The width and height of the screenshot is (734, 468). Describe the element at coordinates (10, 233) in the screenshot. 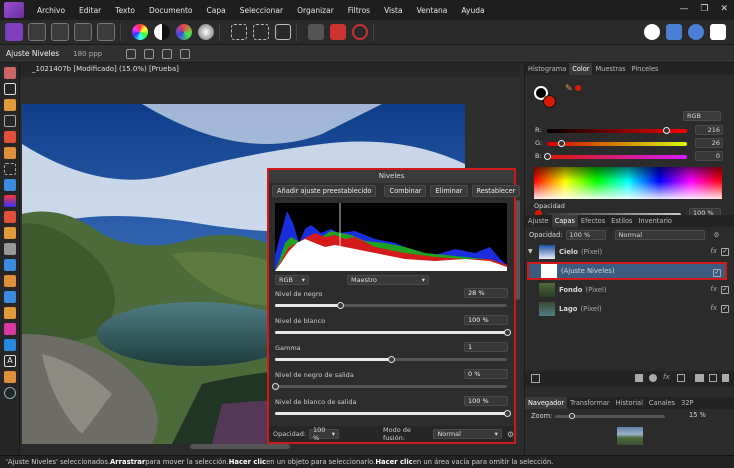

I see `erase-brush-icon` at that location.